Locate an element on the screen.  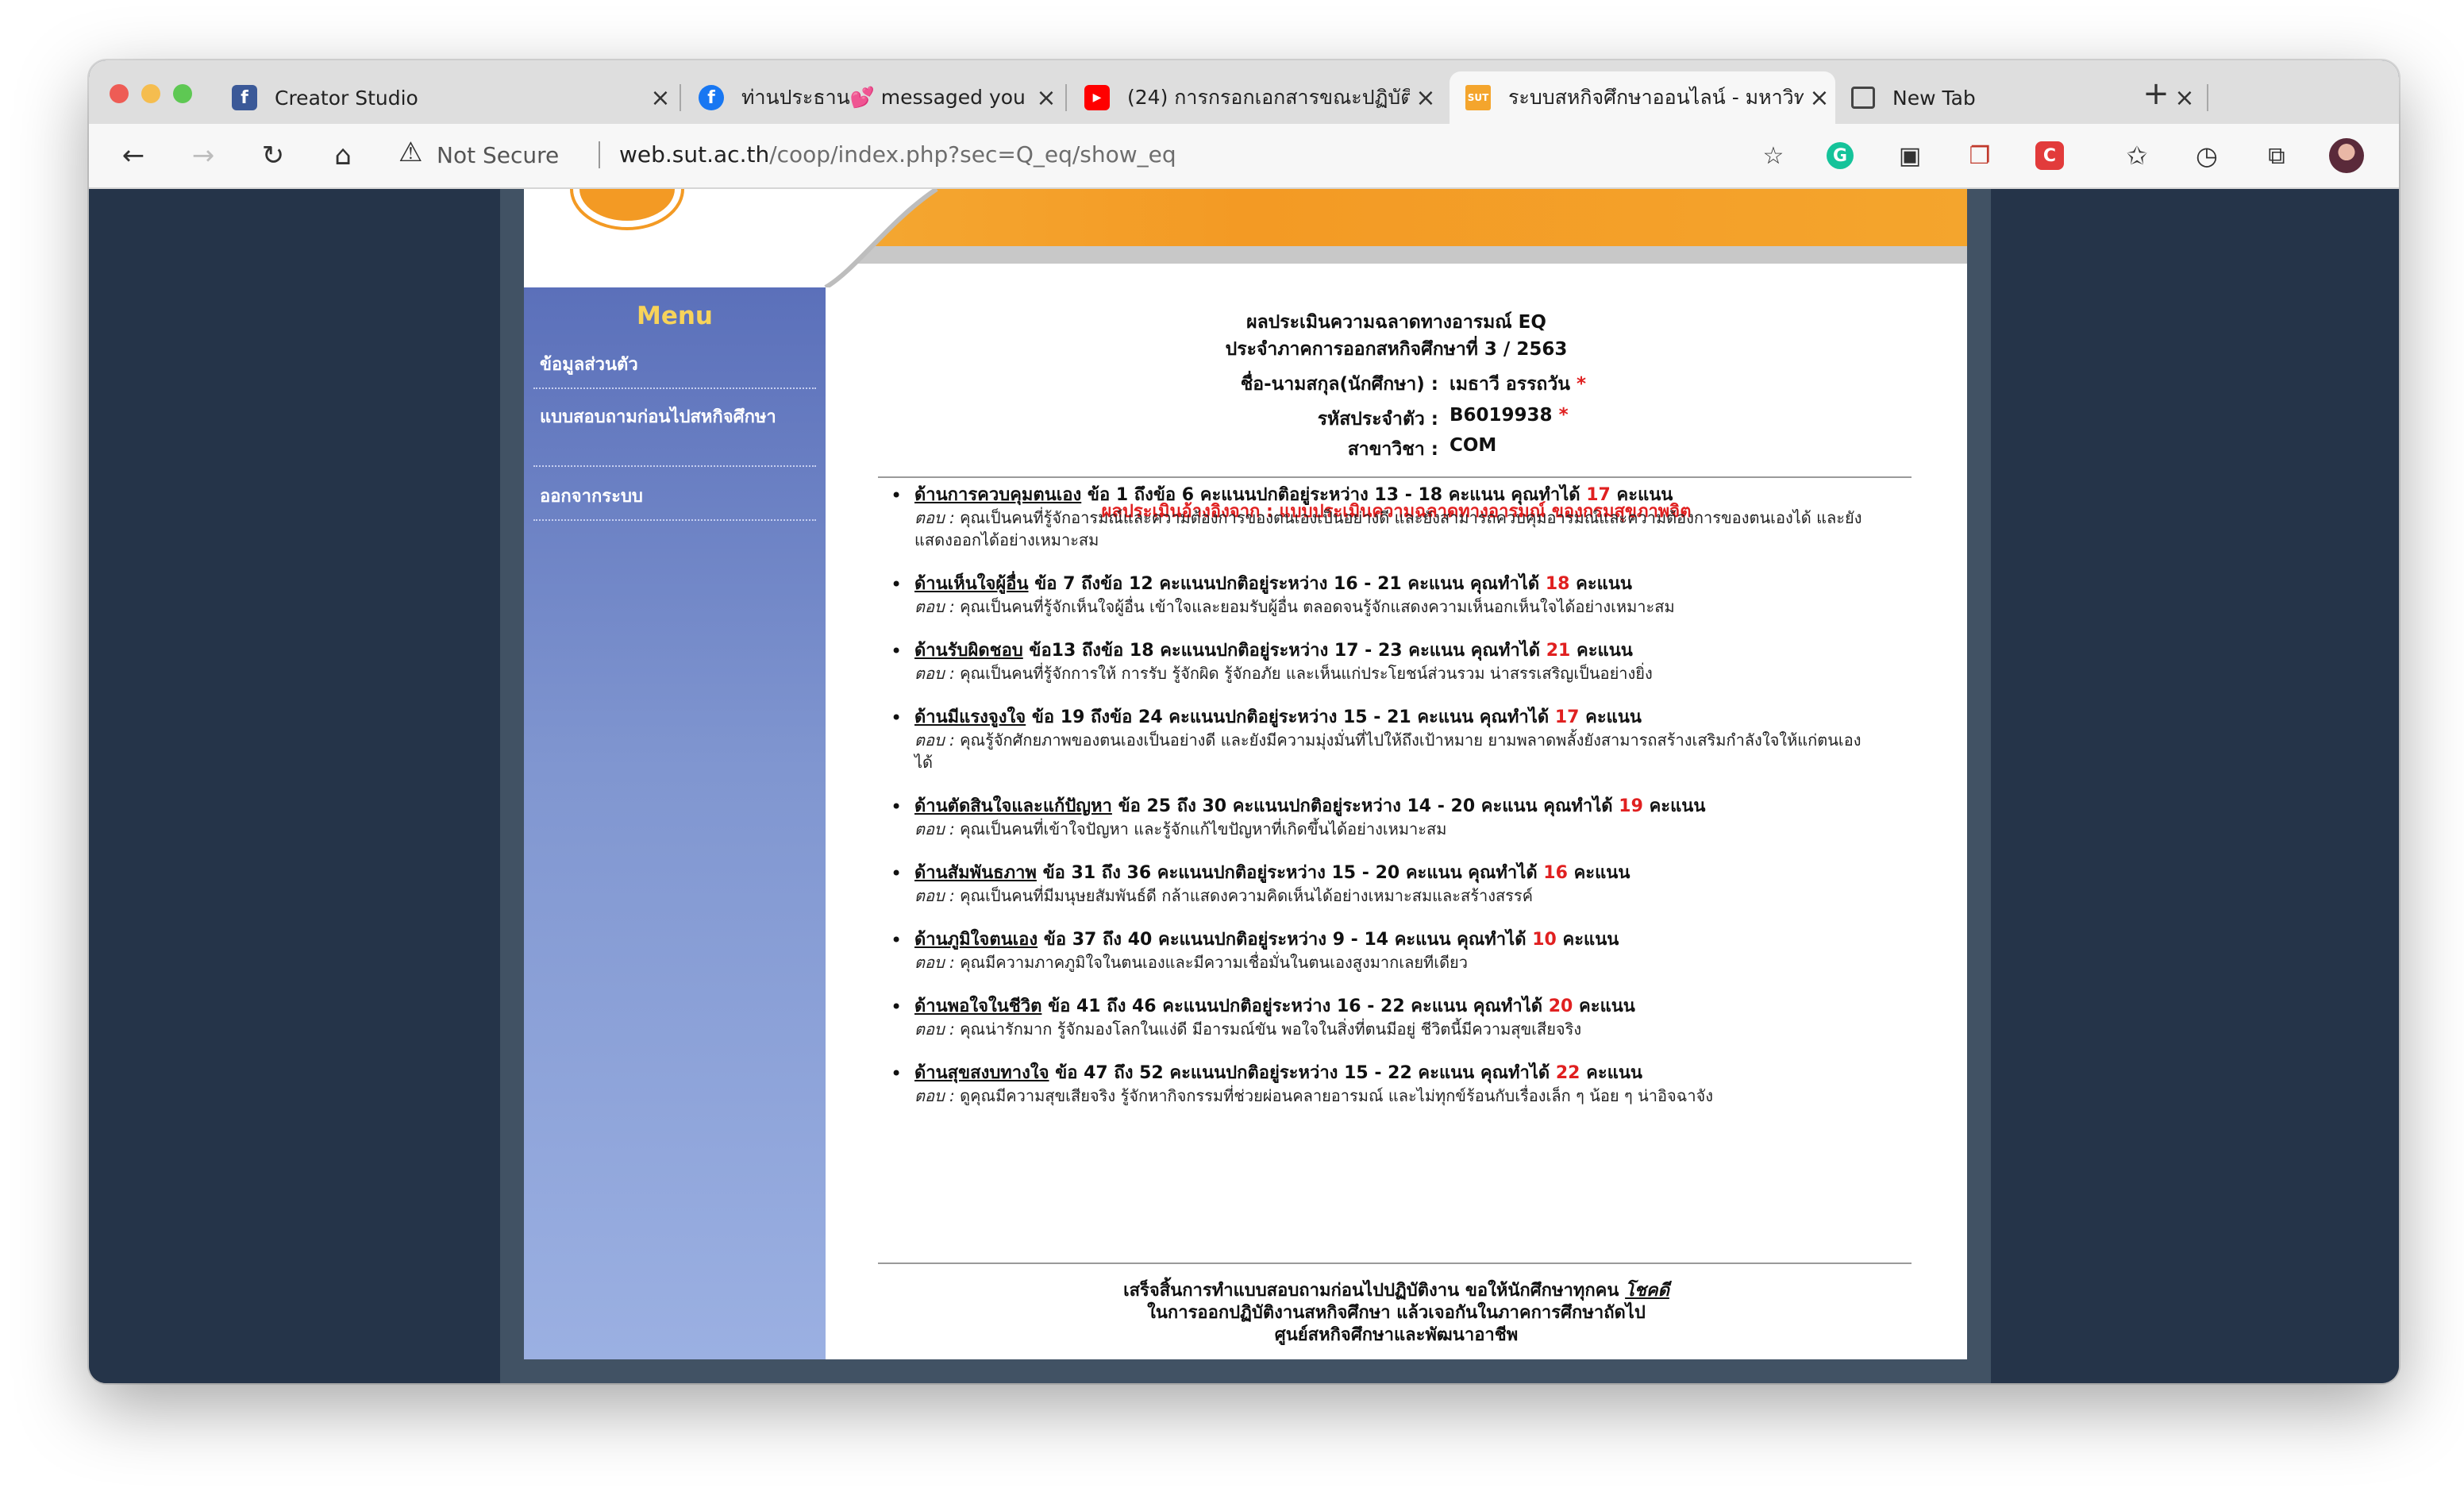
aspect-name: ด้านเห็นใจผู้อื่น is located at coordinates (971, 584).